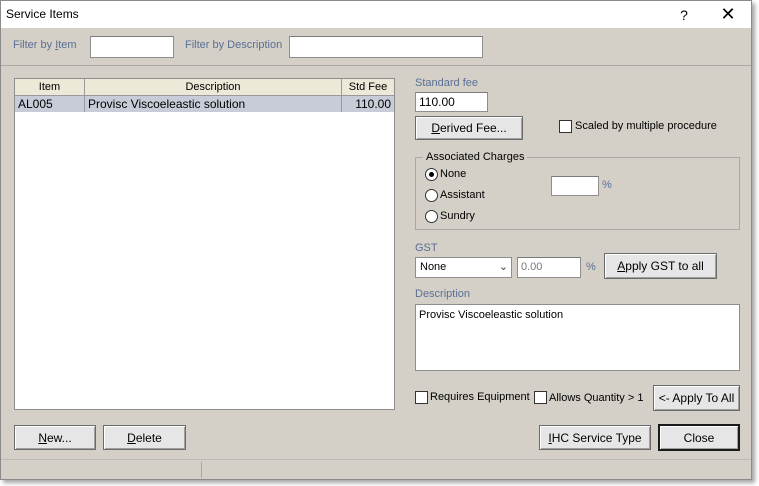 The image size is (759, 486). I want to click on column-header-description: Description, so click(213, 87).